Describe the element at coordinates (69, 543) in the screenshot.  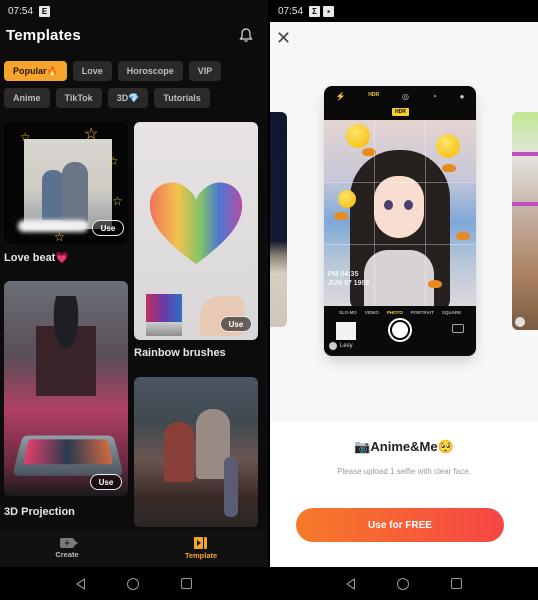
I see `video-plus-icon: +` at that location.